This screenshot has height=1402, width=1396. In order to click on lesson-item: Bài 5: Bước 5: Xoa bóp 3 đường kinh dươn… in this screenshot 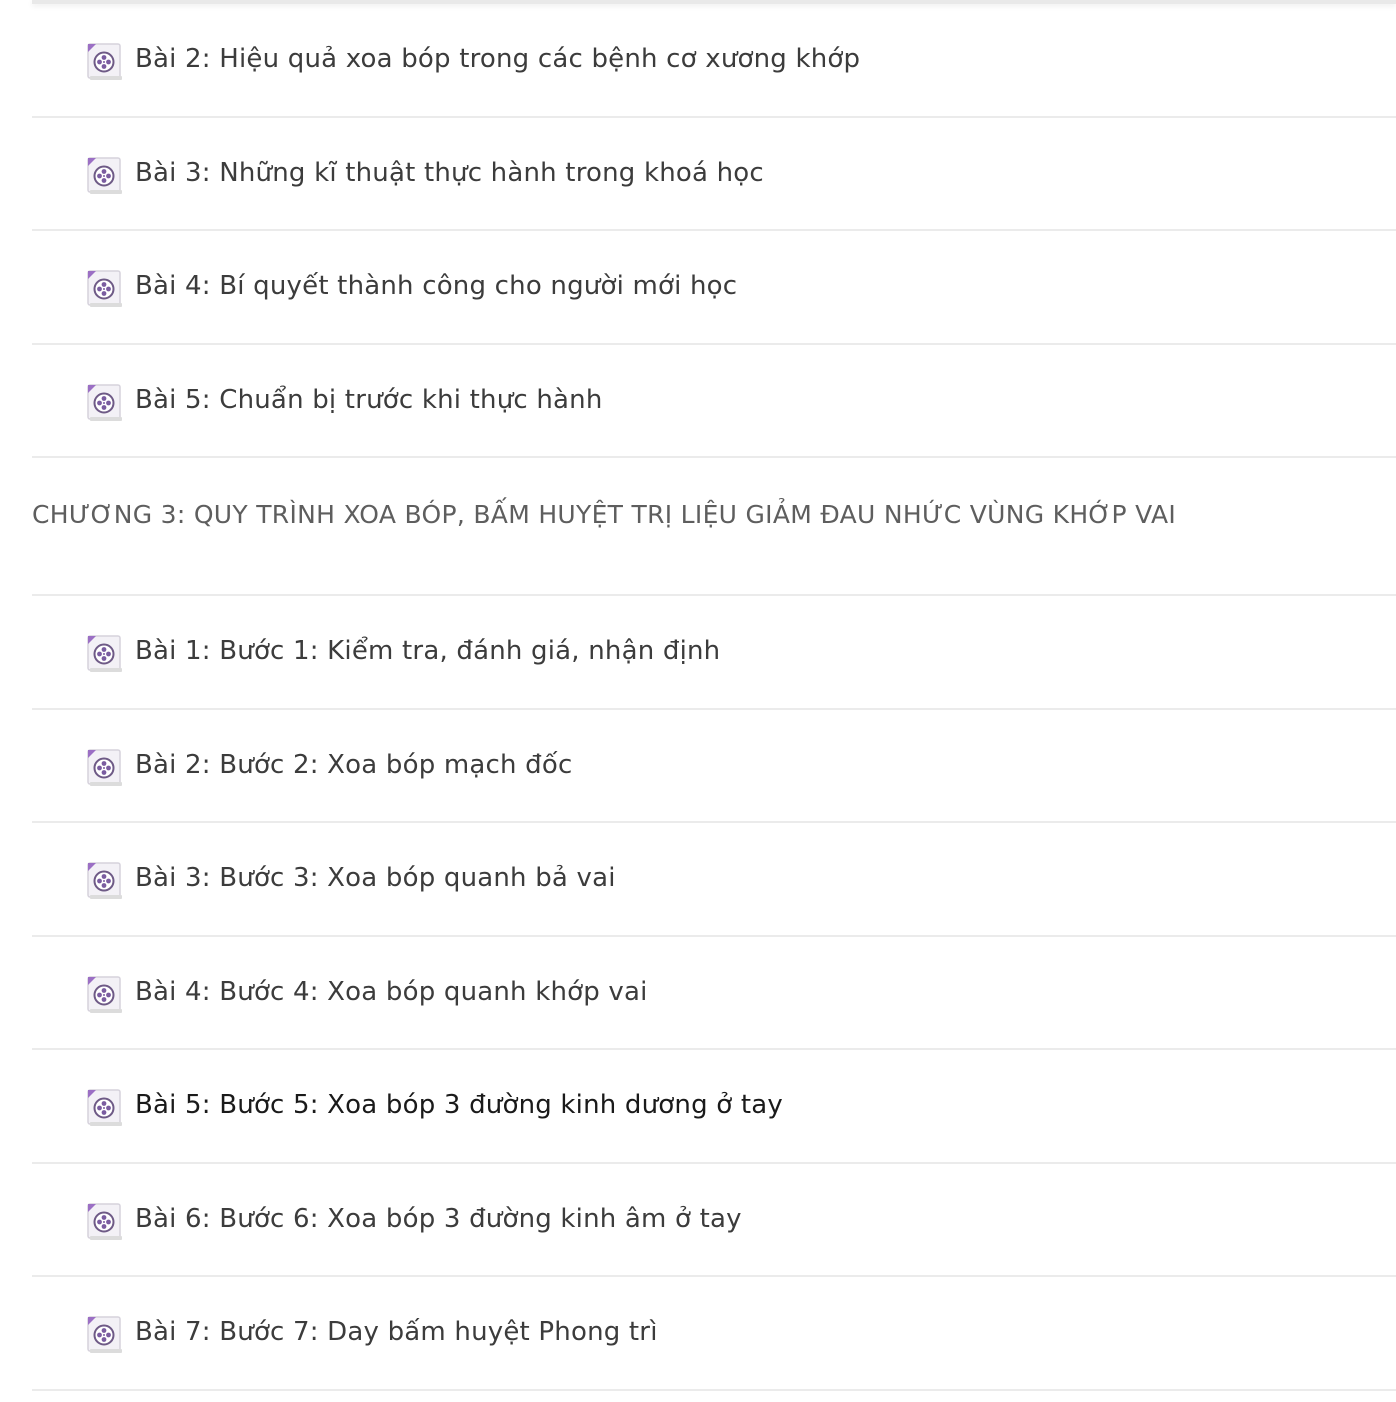, I will do `click(714, 1107)`.